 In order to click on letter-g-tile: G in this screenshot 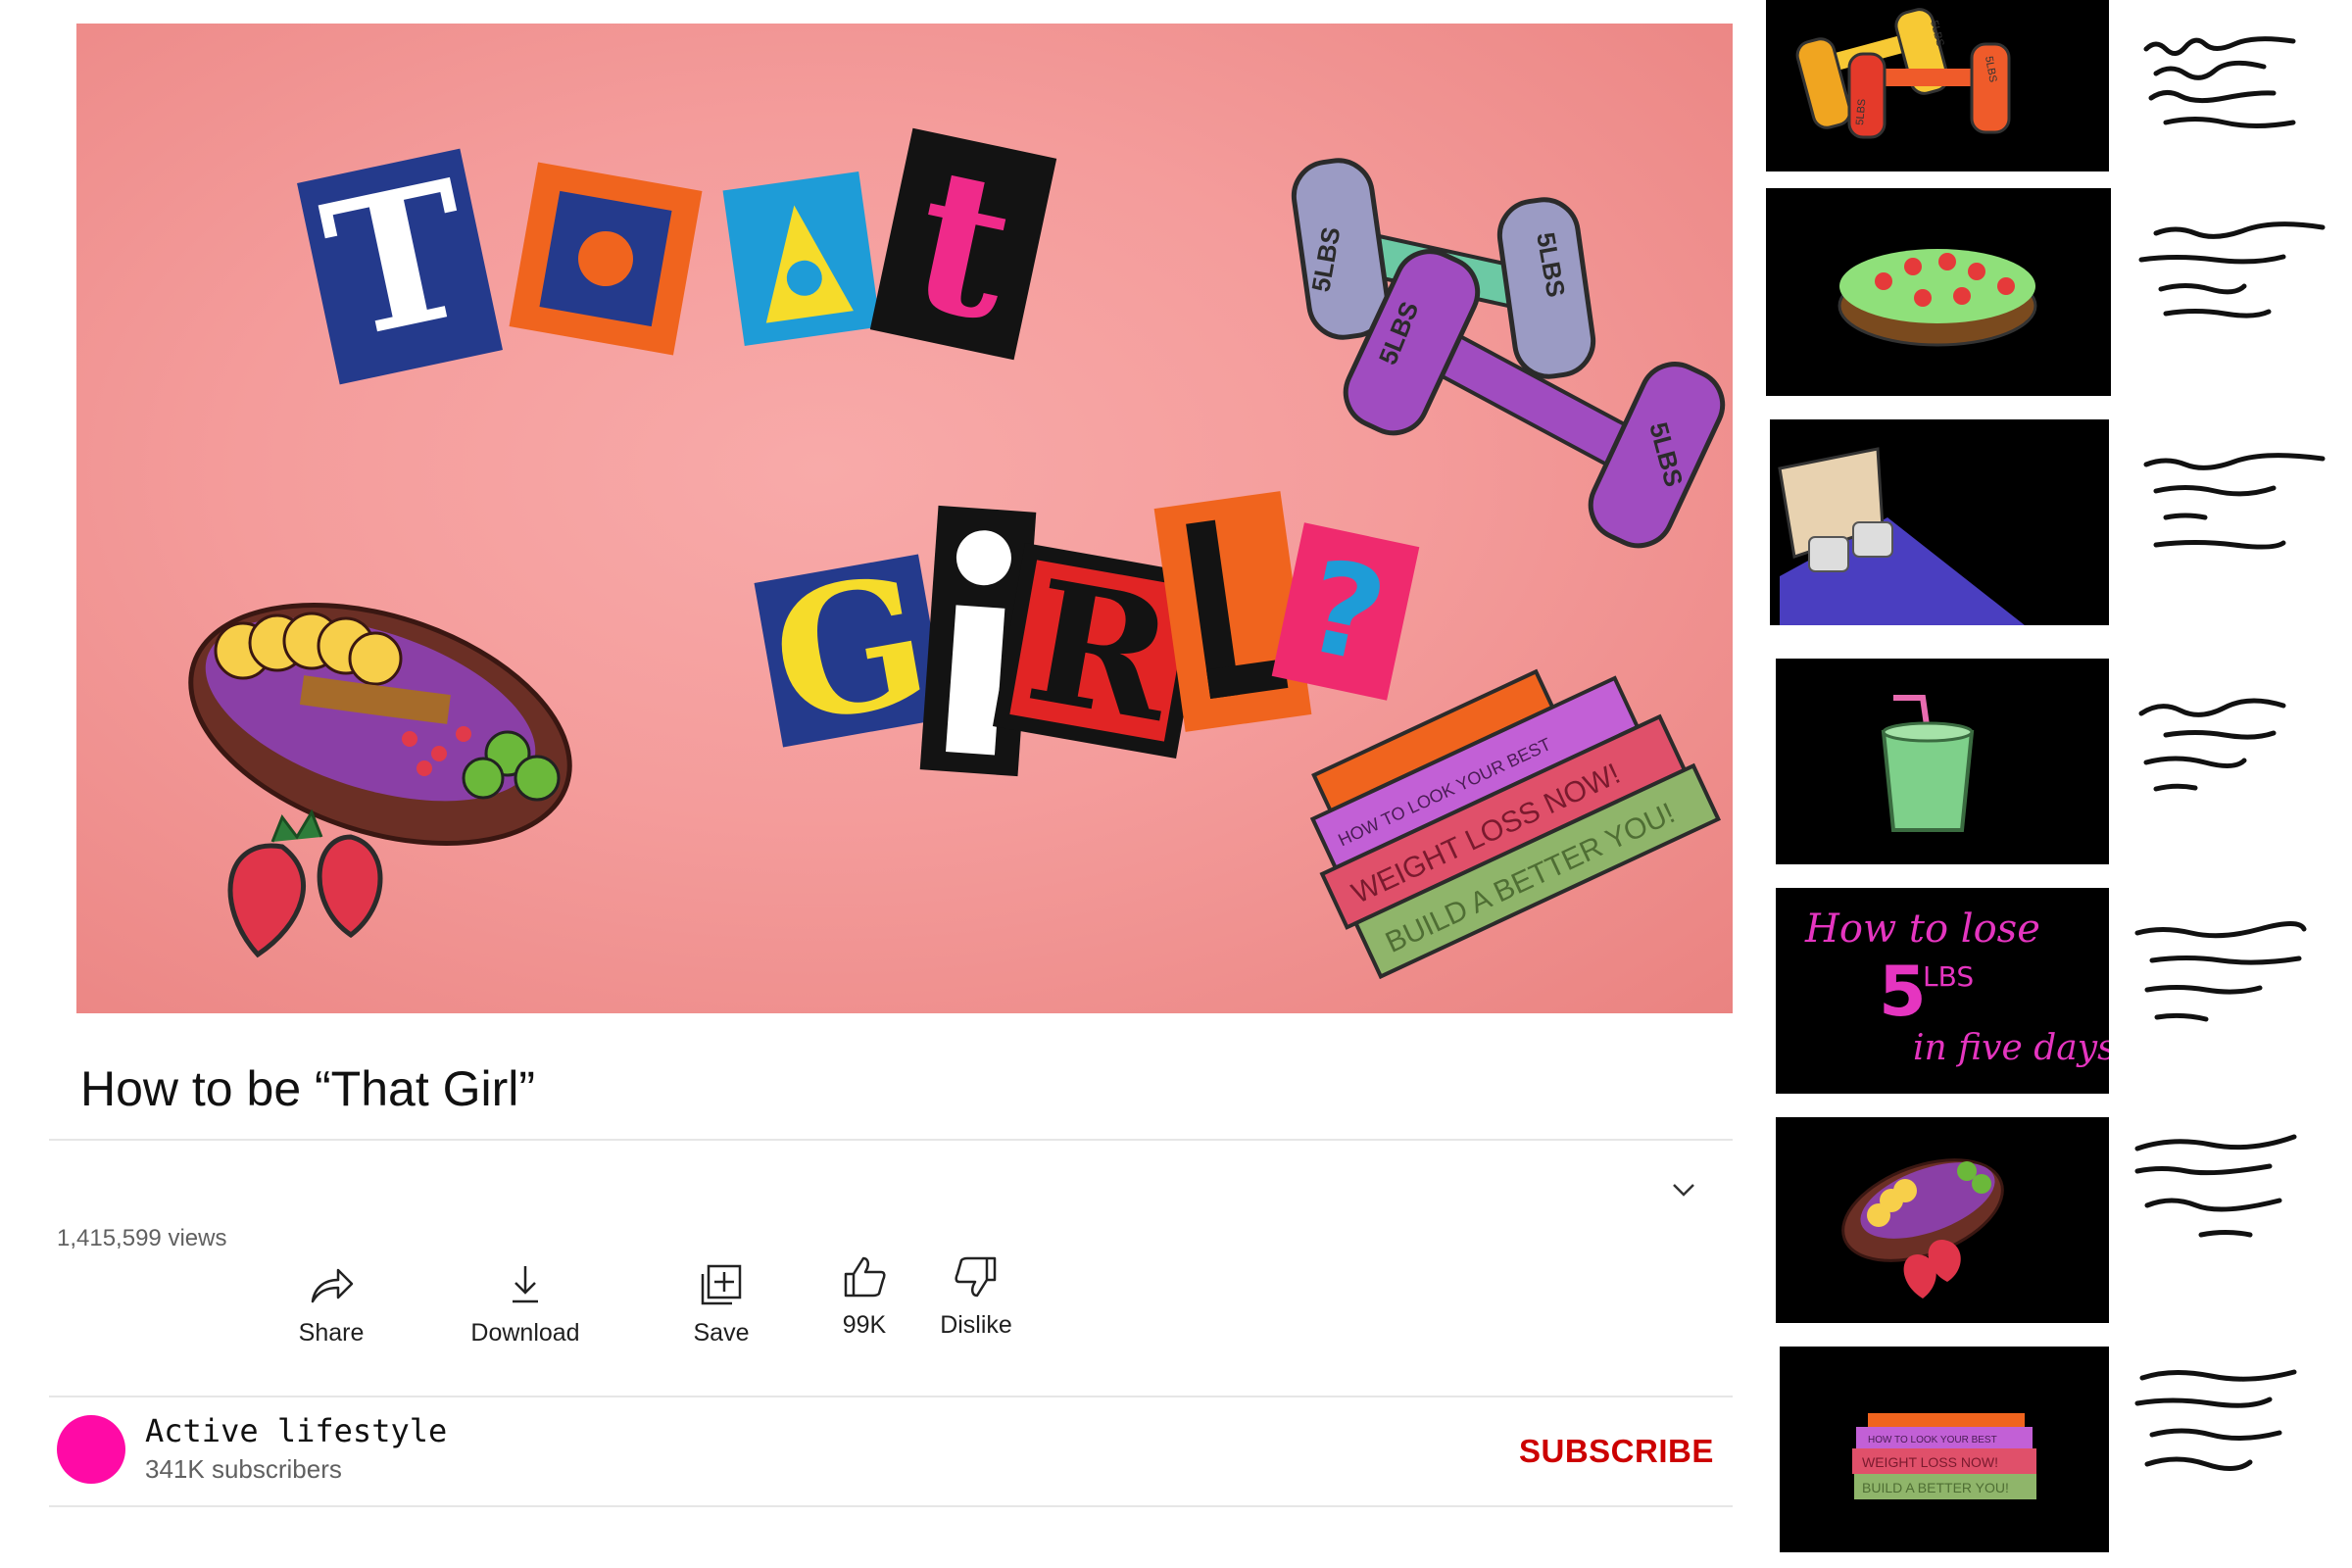, I will do `click(851, 650)`.